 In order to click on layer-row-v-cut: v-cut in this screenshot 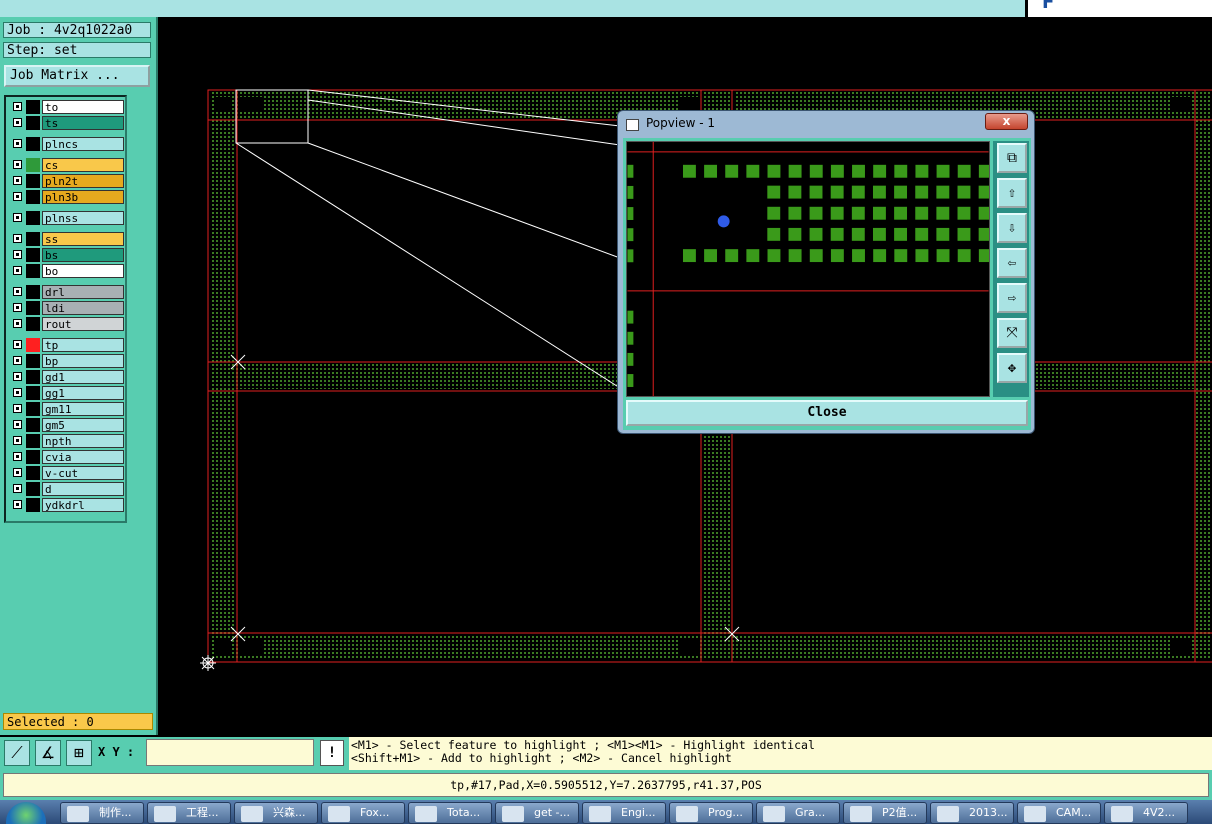, I will do `click(67, 473)`.